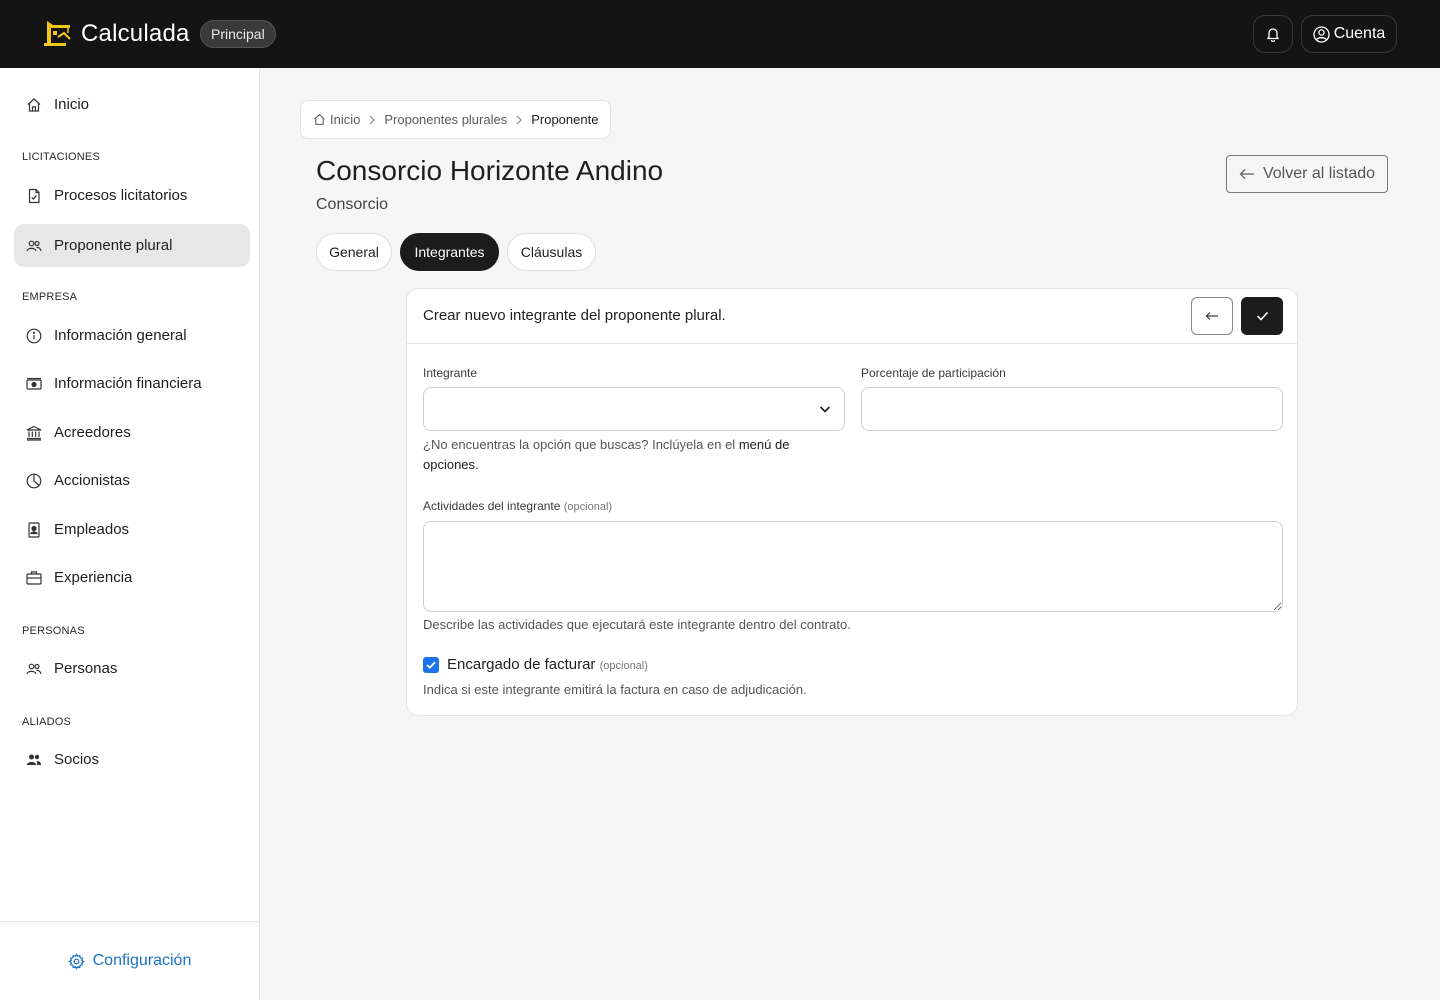 The height and width of the screenshot is (1000, 1440). Describe the element at coordinates (634, 409) in the screenshot. I see `integrante-select` at that location.